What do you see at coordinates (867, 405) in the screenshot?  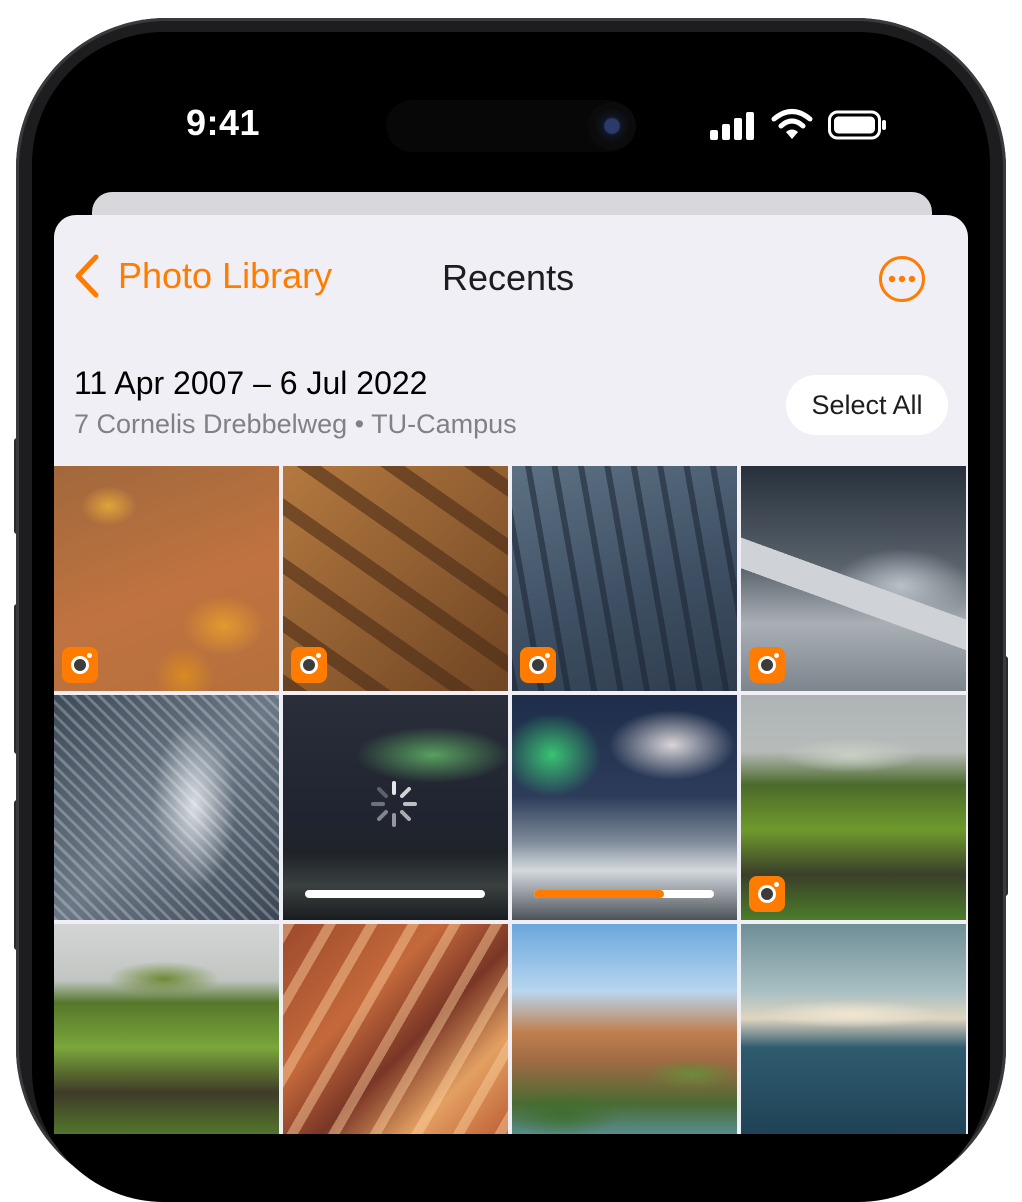 I see `select-all-button: Select All` at bounding box center [867, 405].